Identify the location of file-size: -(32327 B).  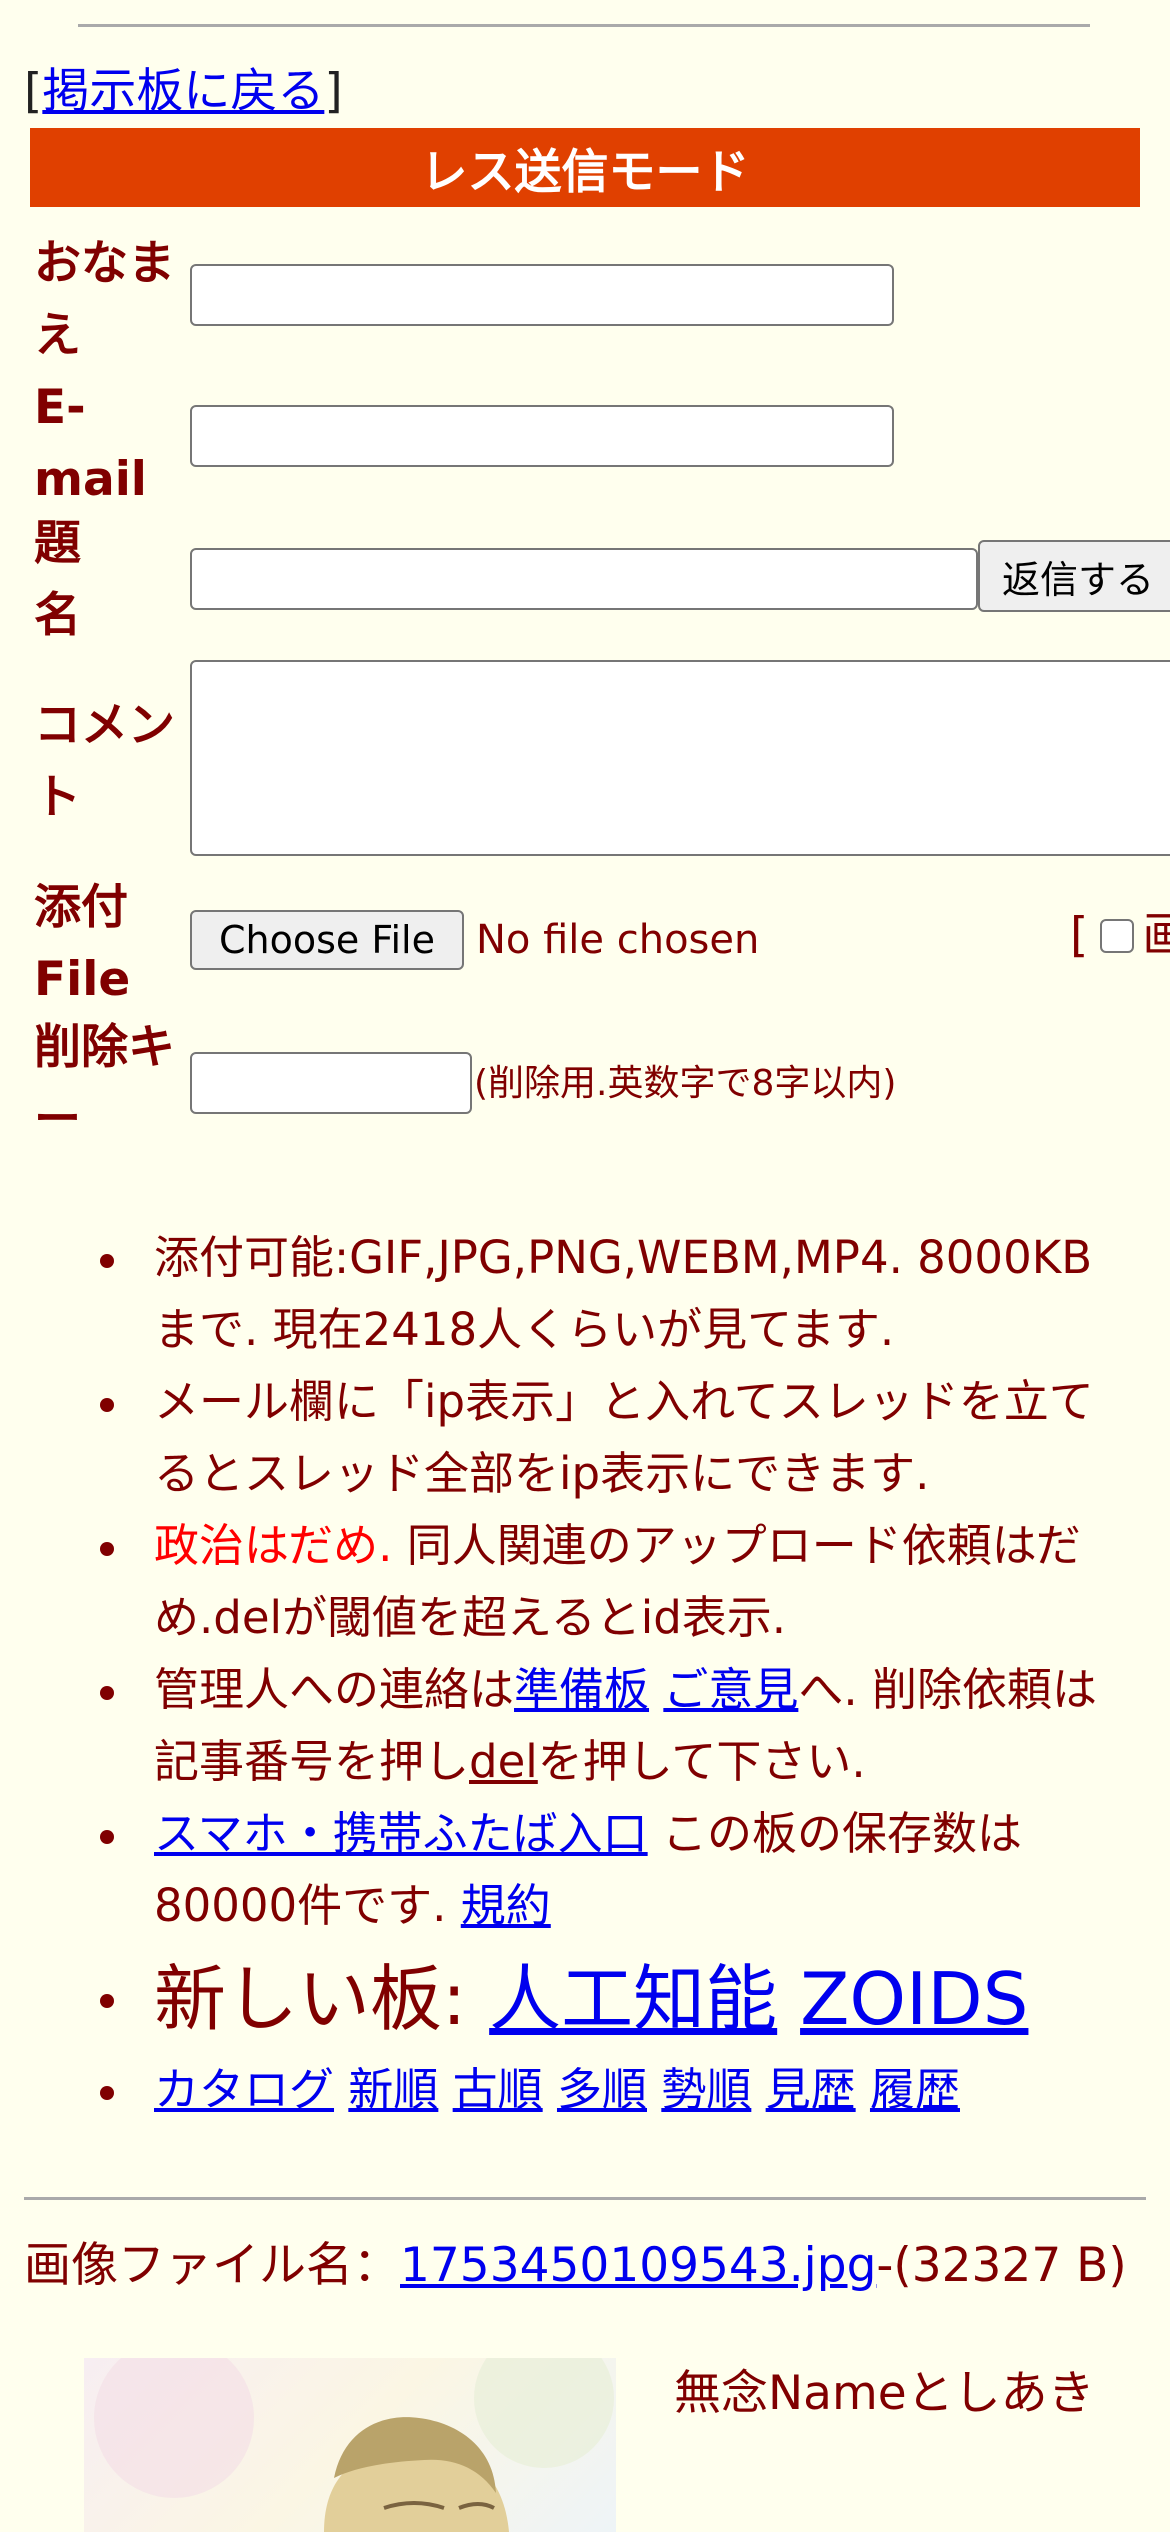
(1001, 2265).